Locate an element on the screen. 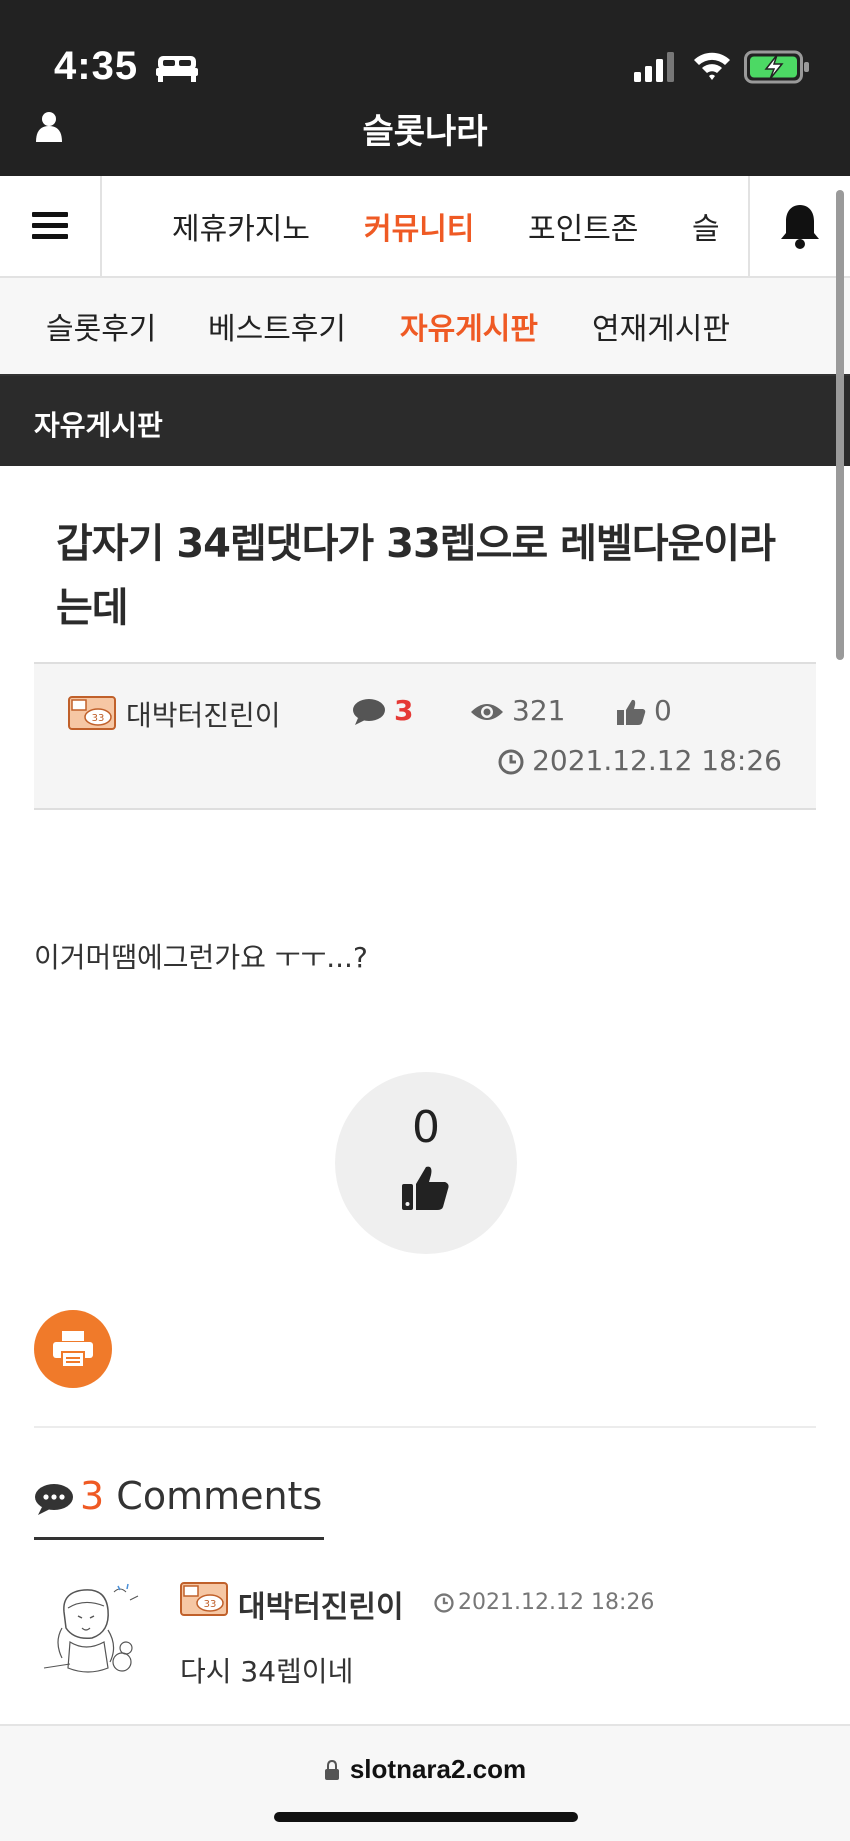 This screenshot has height=1841, width=850. notification-button is located at coordinates (799, 226).